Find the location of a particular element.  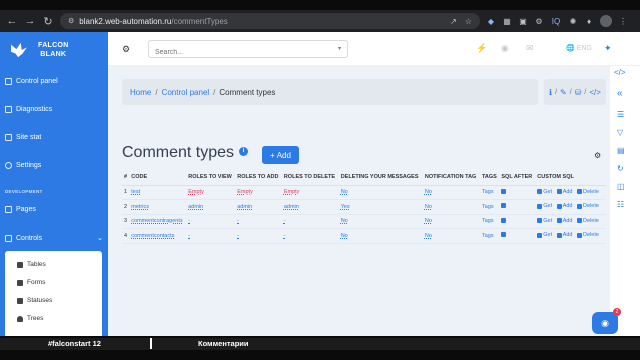

reload-icon: ↻ is located at coordinates (48, 21).